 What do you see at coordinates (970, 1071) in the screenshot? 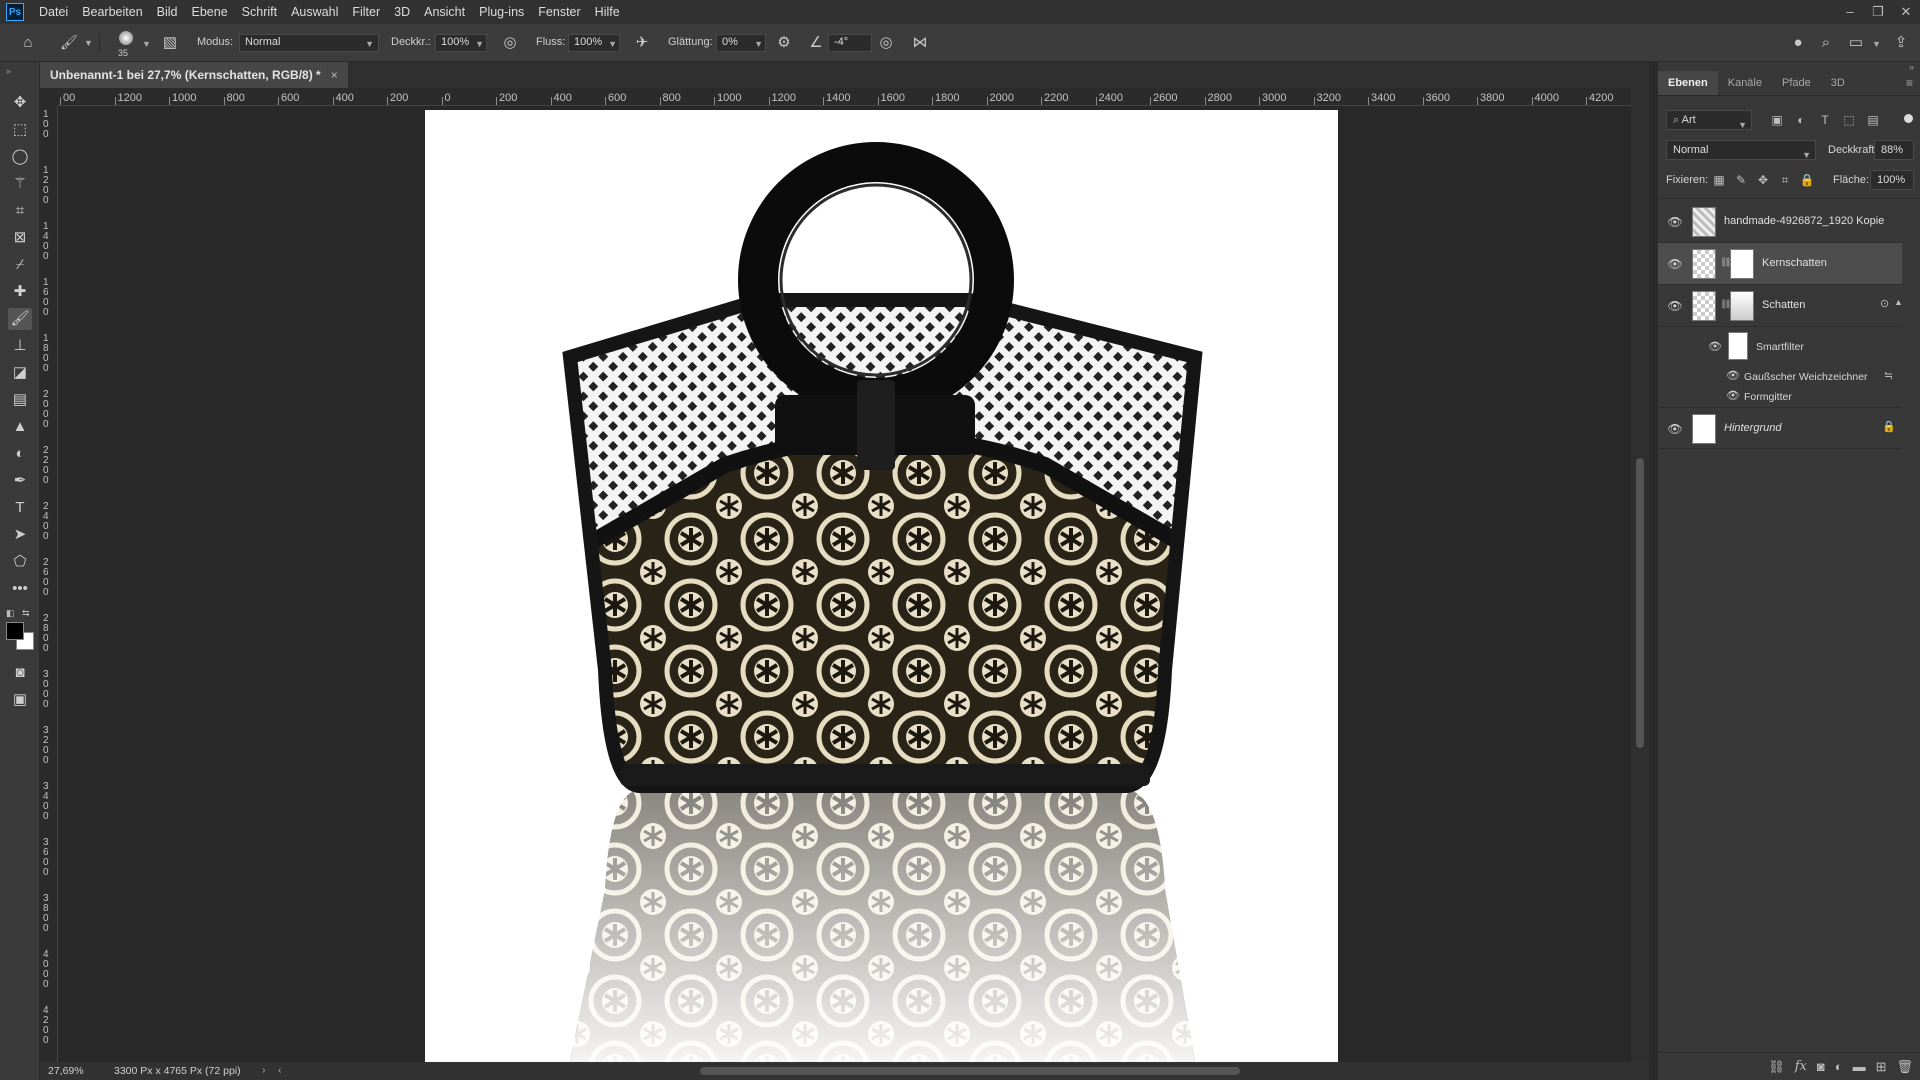
I see `horizontal-scroll-thumb` at bounding box center [970, 1071].